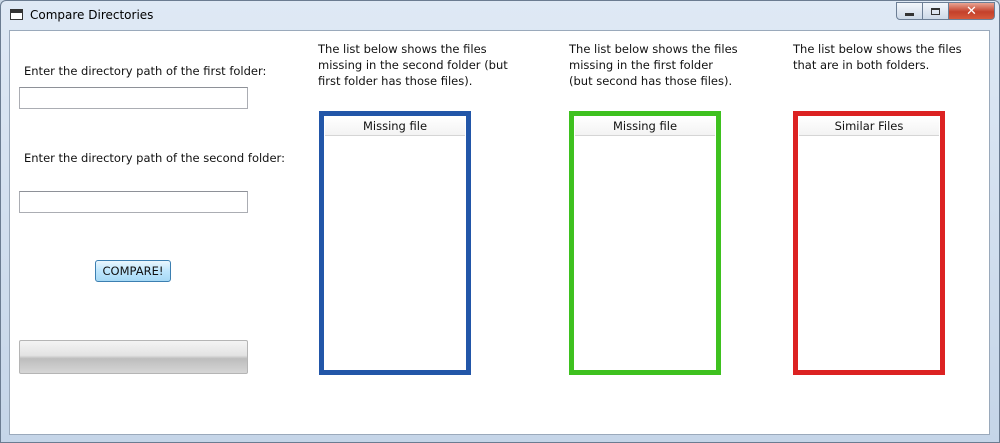  Describe the element at coordinates (869, 126) in the screenshot. I see `similar-files-header: Similar Files` at that location.